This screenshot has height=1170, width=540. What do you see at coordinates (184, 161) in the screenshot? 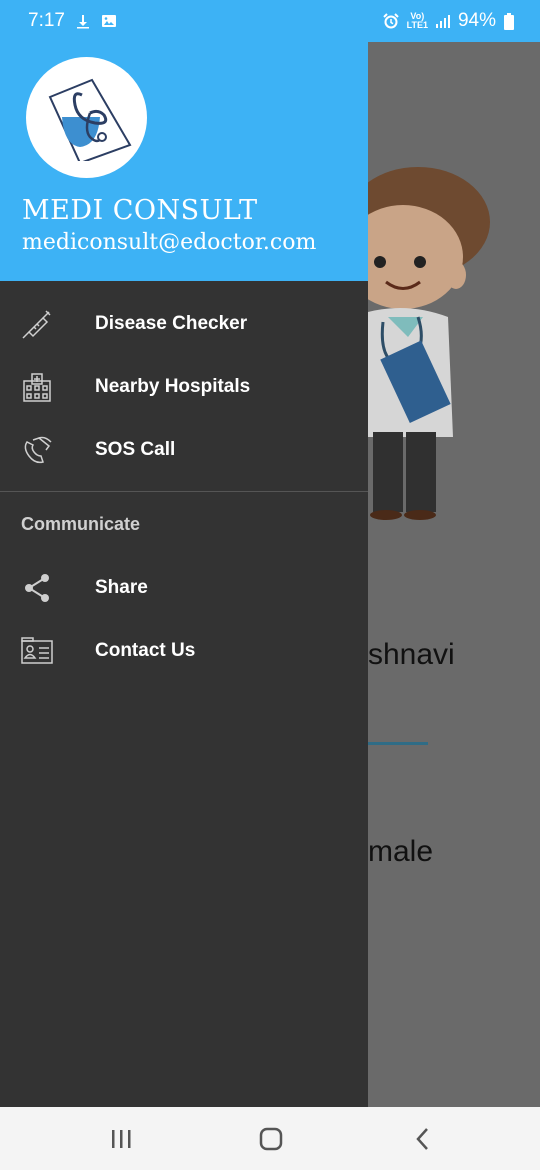
I see `drawer-header: MEDI CONSULT mediconsult@edoctor.com` at bounding box center [184, 161].